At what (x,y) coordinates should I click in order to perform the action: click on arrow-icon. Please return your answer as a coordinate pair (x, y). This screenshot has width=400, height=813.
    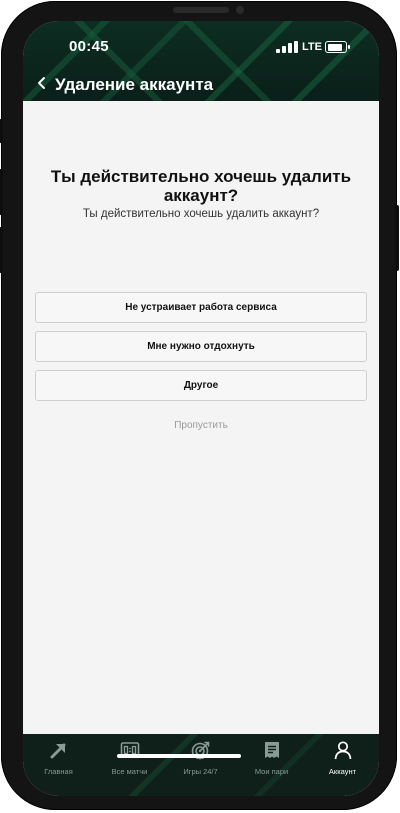
    Looking at the image, I should click on (58, 751).